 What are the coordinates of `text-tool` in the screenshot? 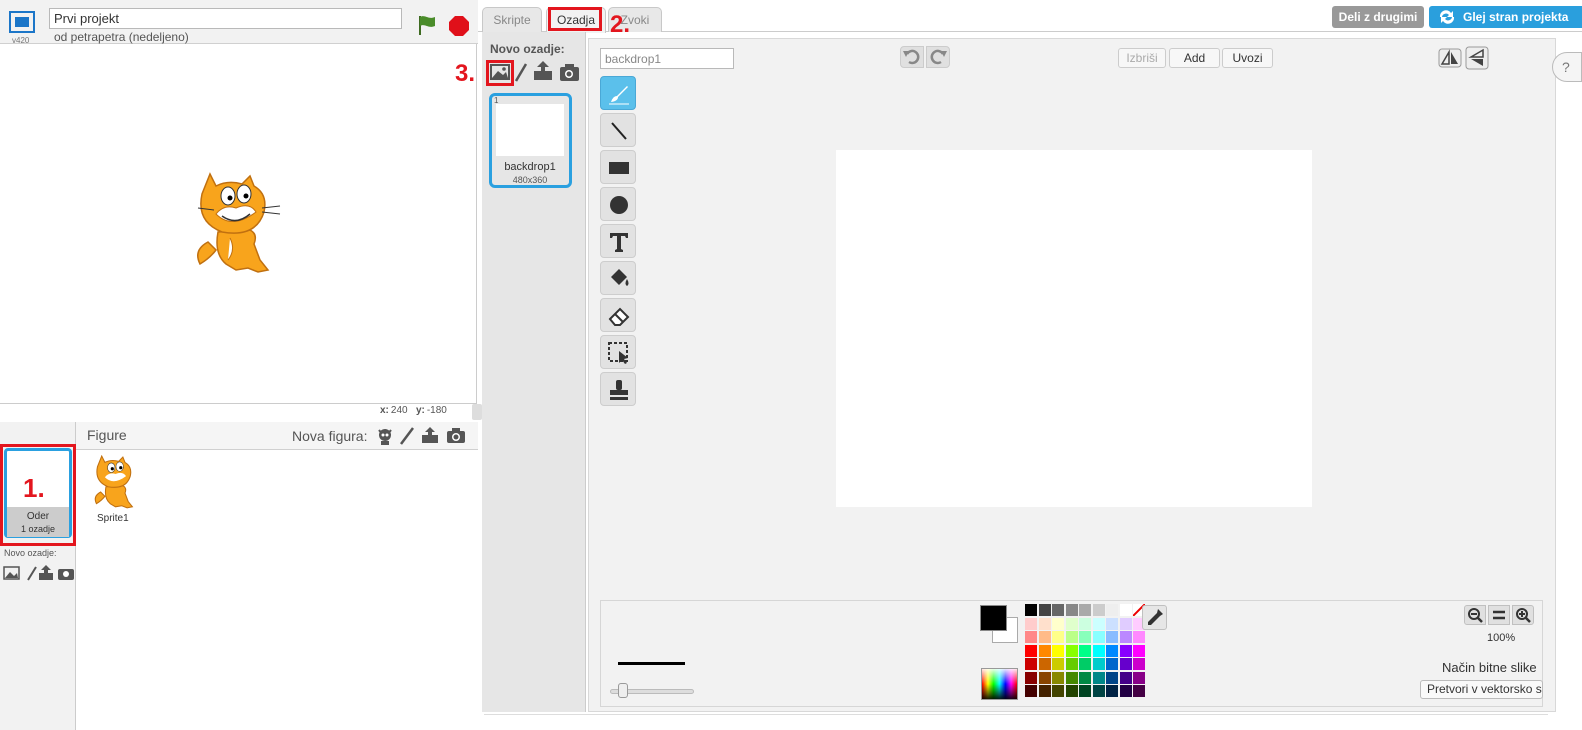 It's located at (618, 241).